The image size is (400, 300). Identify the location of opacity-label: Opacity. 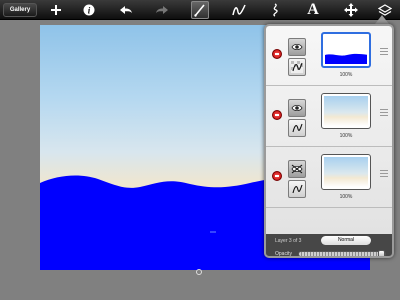
(283, 254).